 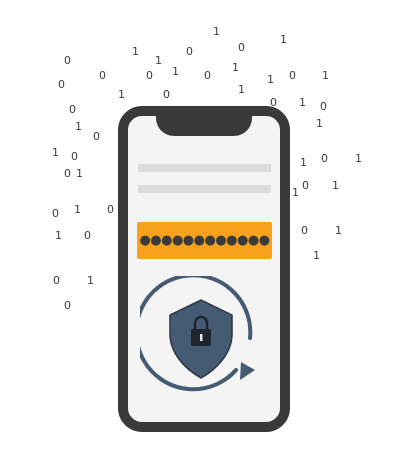 I want to click on shield-lock-icon, so click(x=197, y=334).